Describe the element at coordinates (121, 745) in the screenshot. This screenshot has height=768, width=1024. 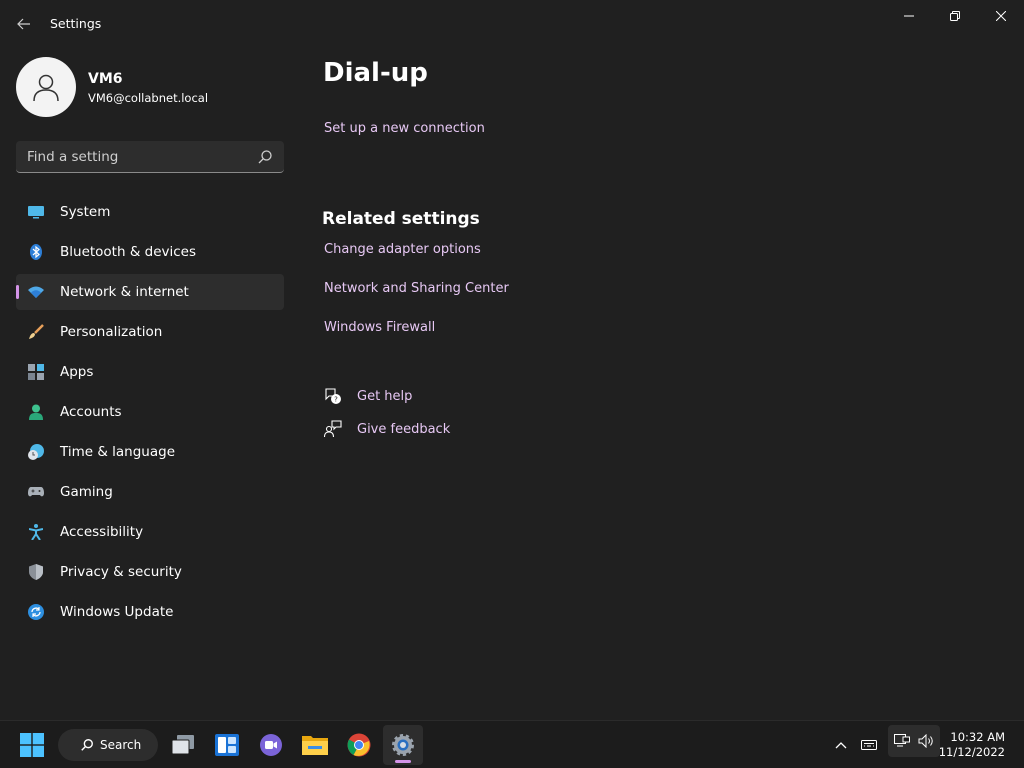
I see `taskbar-search-label: Search` at that location.